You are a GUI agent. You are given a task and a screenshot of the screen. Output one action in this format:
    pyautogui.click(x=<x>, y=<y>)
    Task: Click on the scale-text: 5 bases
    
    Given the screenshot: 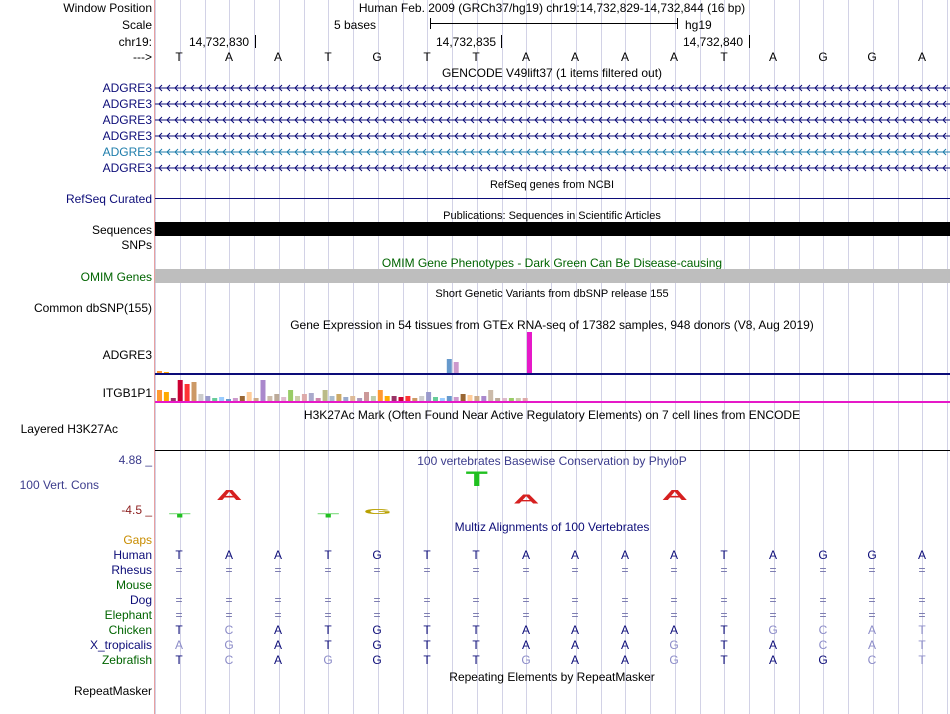 What is the action you would take?
    pyautogui.click(x=354, y=25)
    